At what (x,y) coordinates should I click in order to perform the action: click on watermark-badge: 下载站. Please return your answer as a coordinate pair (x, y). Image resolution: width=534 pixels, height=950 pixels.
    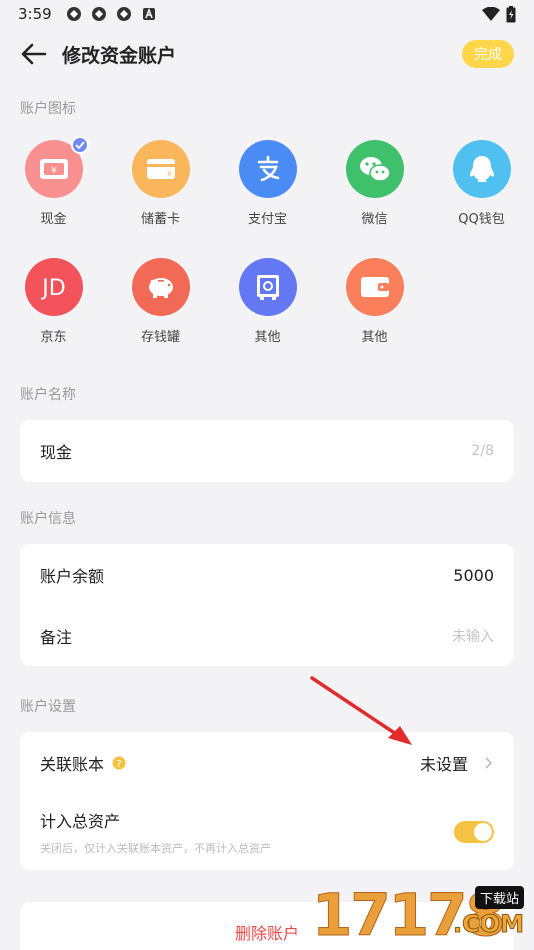
    Looking at the image, I should click on (499, 897).